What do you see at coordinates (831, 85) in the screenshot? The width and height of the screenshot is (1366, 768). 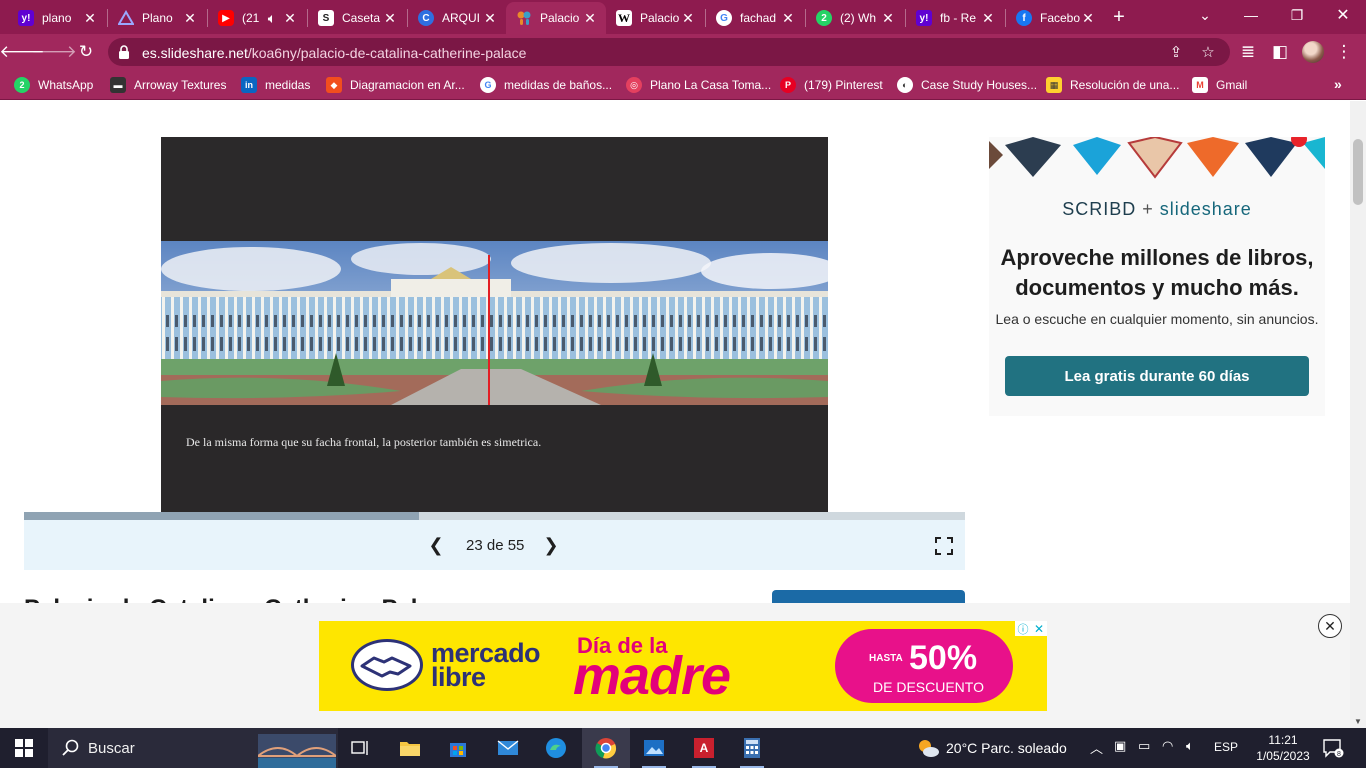 I see `bookmark-pinterest: P (179) Pinterest` at bounding box center [831, 85].